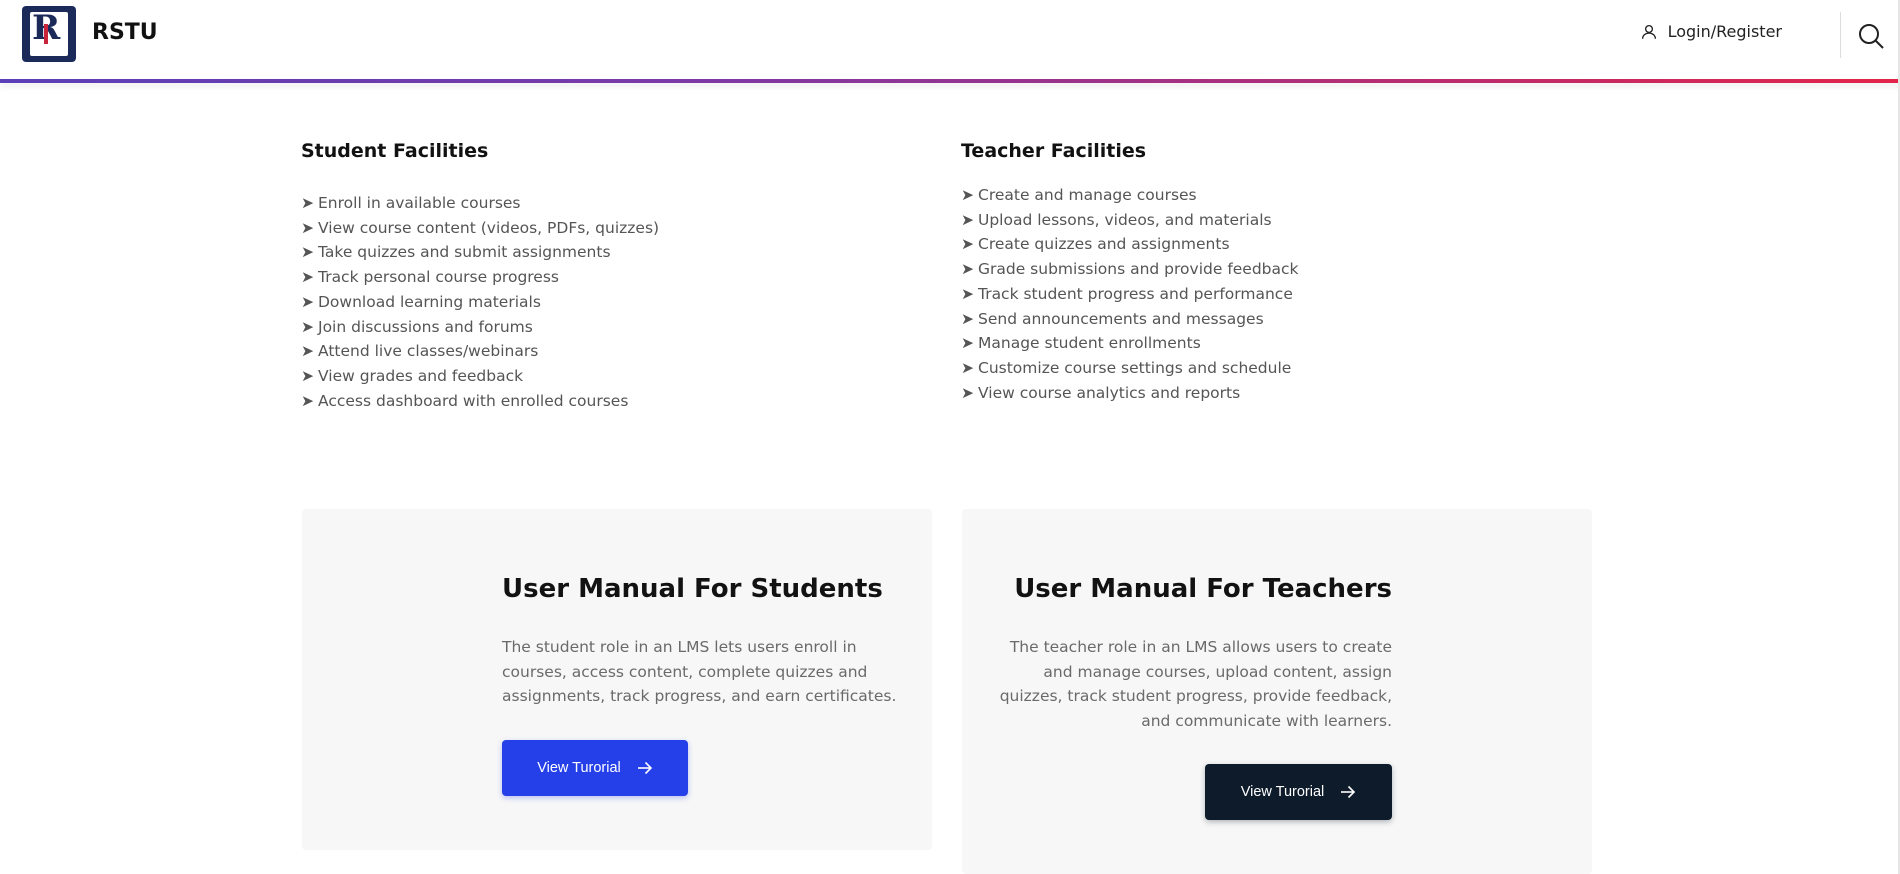 The image size is (1900, 874). Describe the element at coordinates (1087, 195) in the screenshot. I see `teacher-facility-item-text: Create and manage courses` at that location.